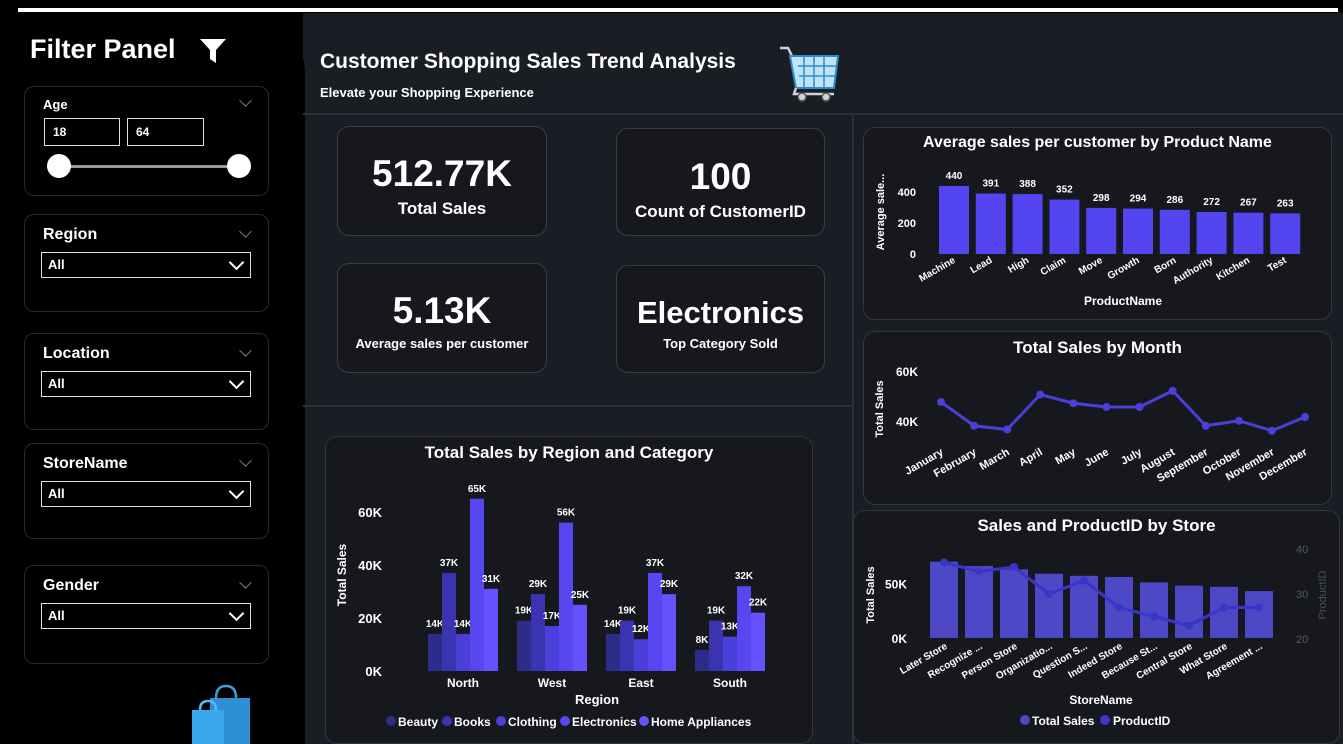  I want to click on age-filter-label: Age, so click(55, 104).